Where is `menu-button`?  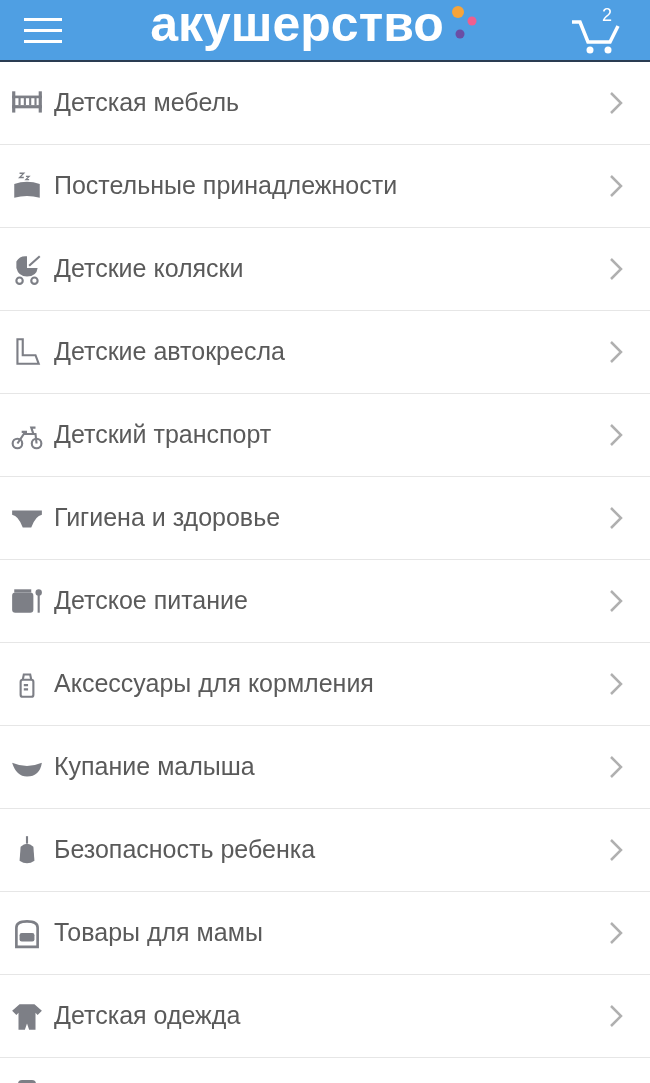
menu-button is located at coordinates (44, 30).